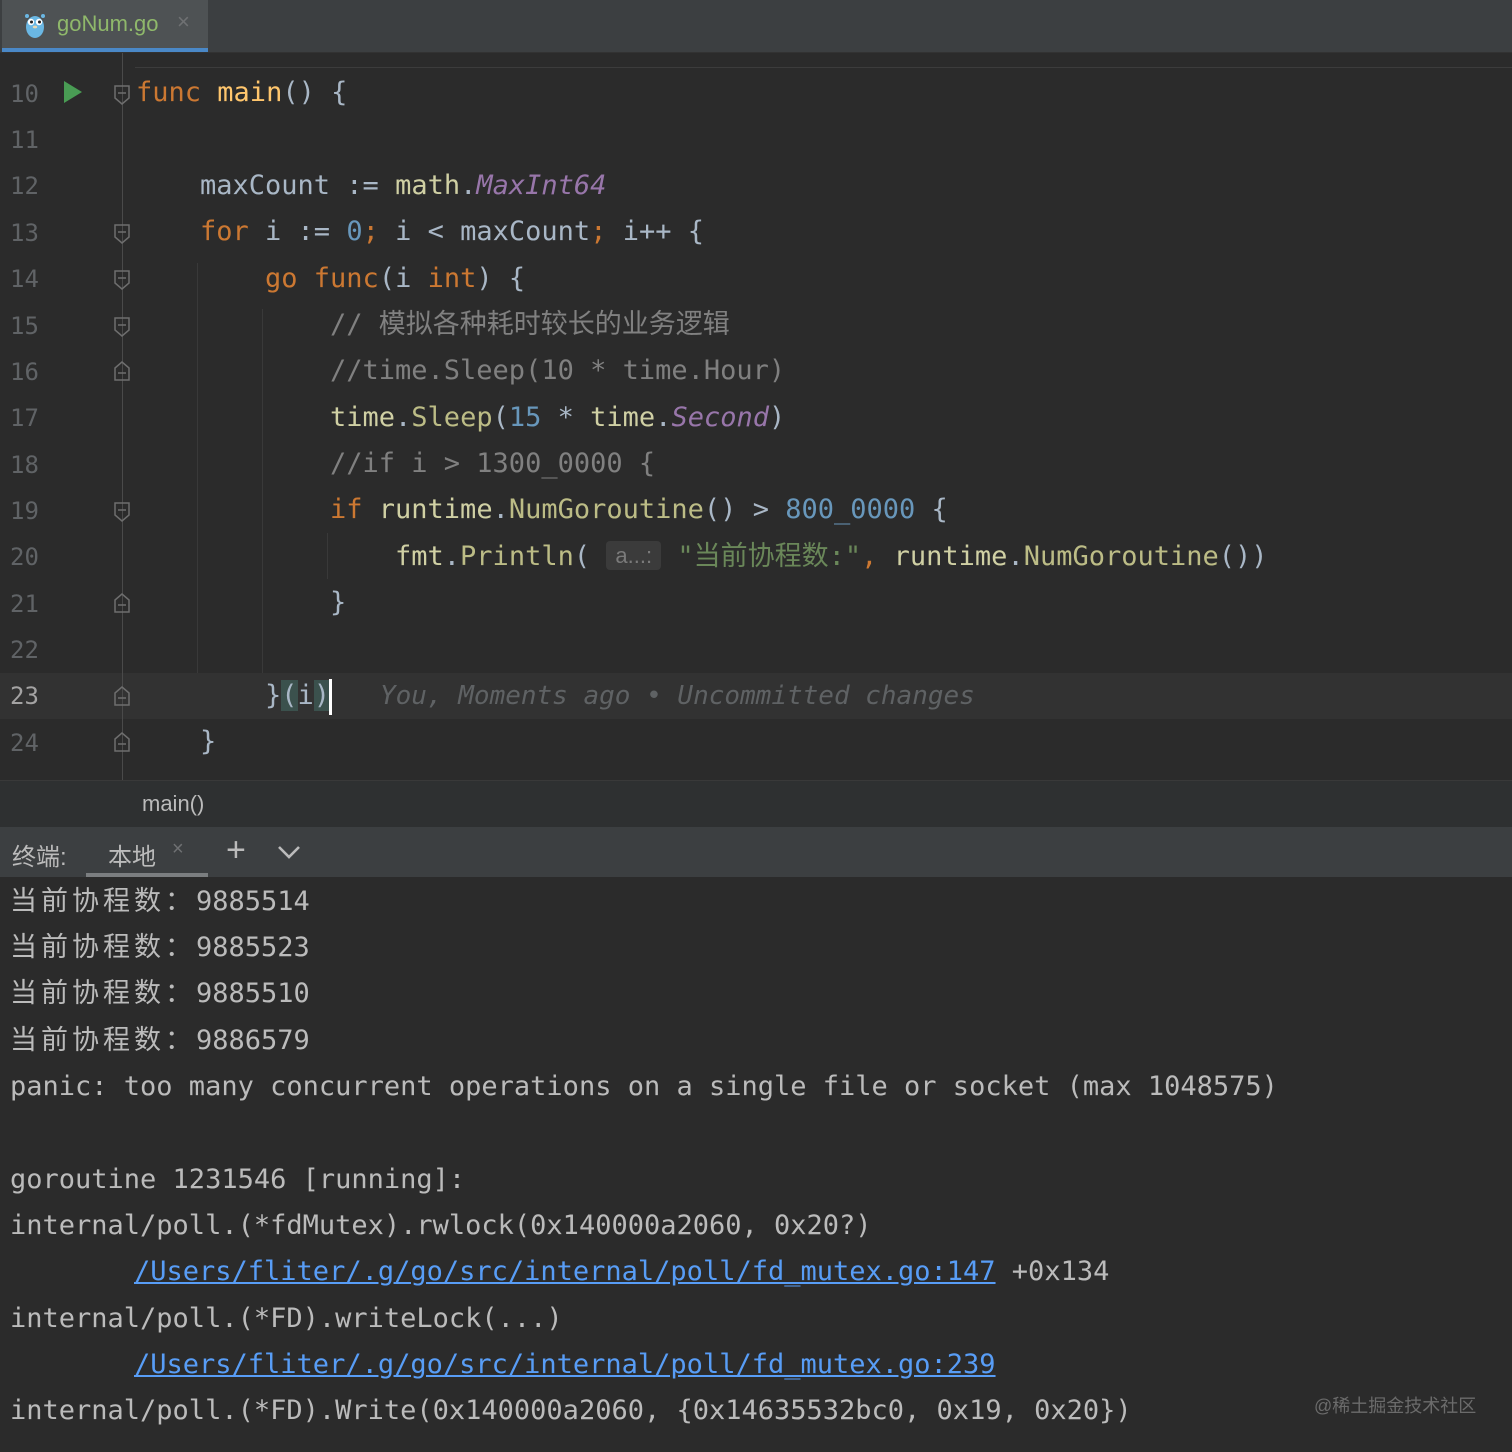  What do you see at coordinates (24, 186) in the screenshot?
I see `line-number: 12` at bounding box center [24, 186].